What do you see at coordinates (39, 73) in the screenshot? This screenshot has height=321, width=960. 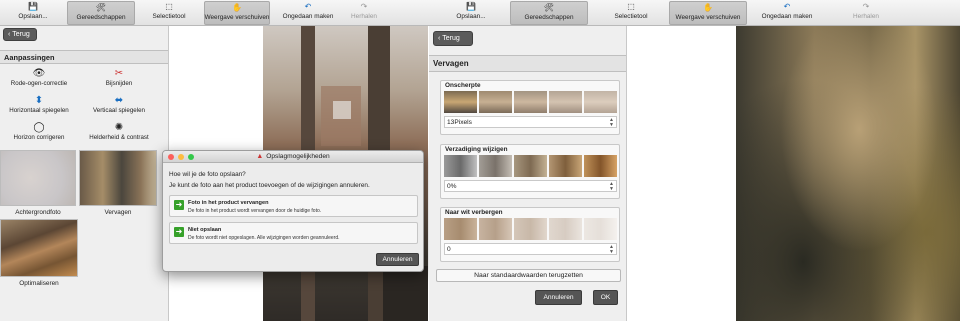 I see `red-eye-icon: 👁` at bounding box center [39, 73].